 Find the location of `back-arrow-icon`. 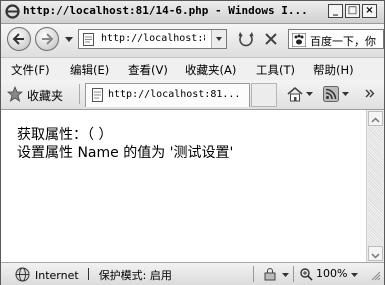

back-arrow-icon is located at coordinates (18, 39).